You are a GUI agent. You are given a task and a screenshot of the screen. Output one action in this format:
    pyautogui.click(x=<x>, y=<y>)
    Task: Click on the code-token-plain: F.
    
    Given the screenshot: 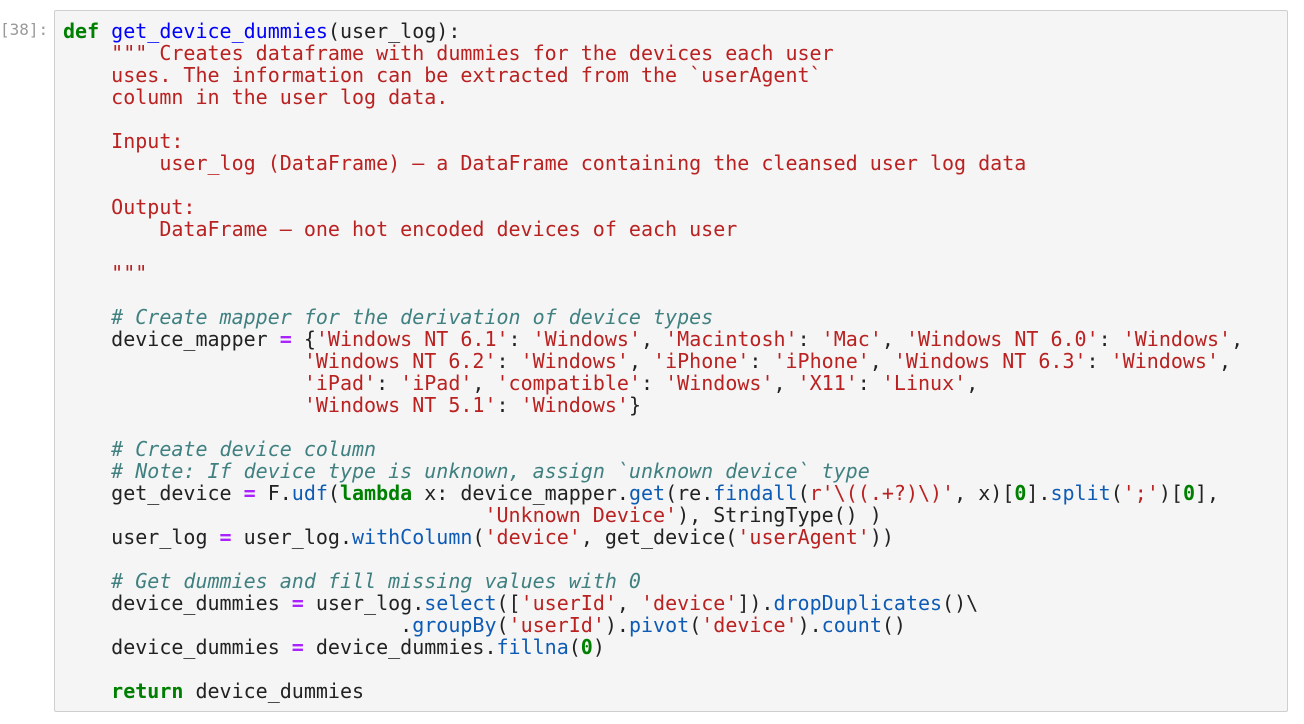 What is the action you would take?
    pyautogui.click(x=273, y=493)
    